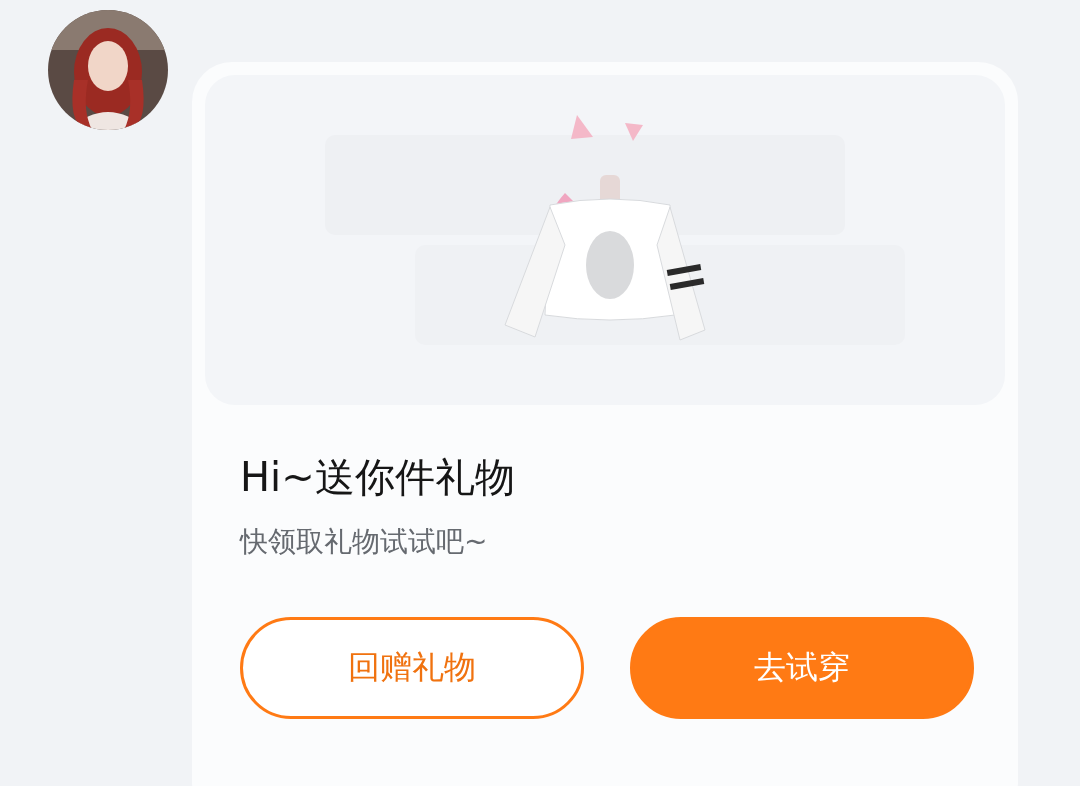 This screenshot has height=786, width=1080. I want to click on try-on-button: 去试穿, so click(802, 668).